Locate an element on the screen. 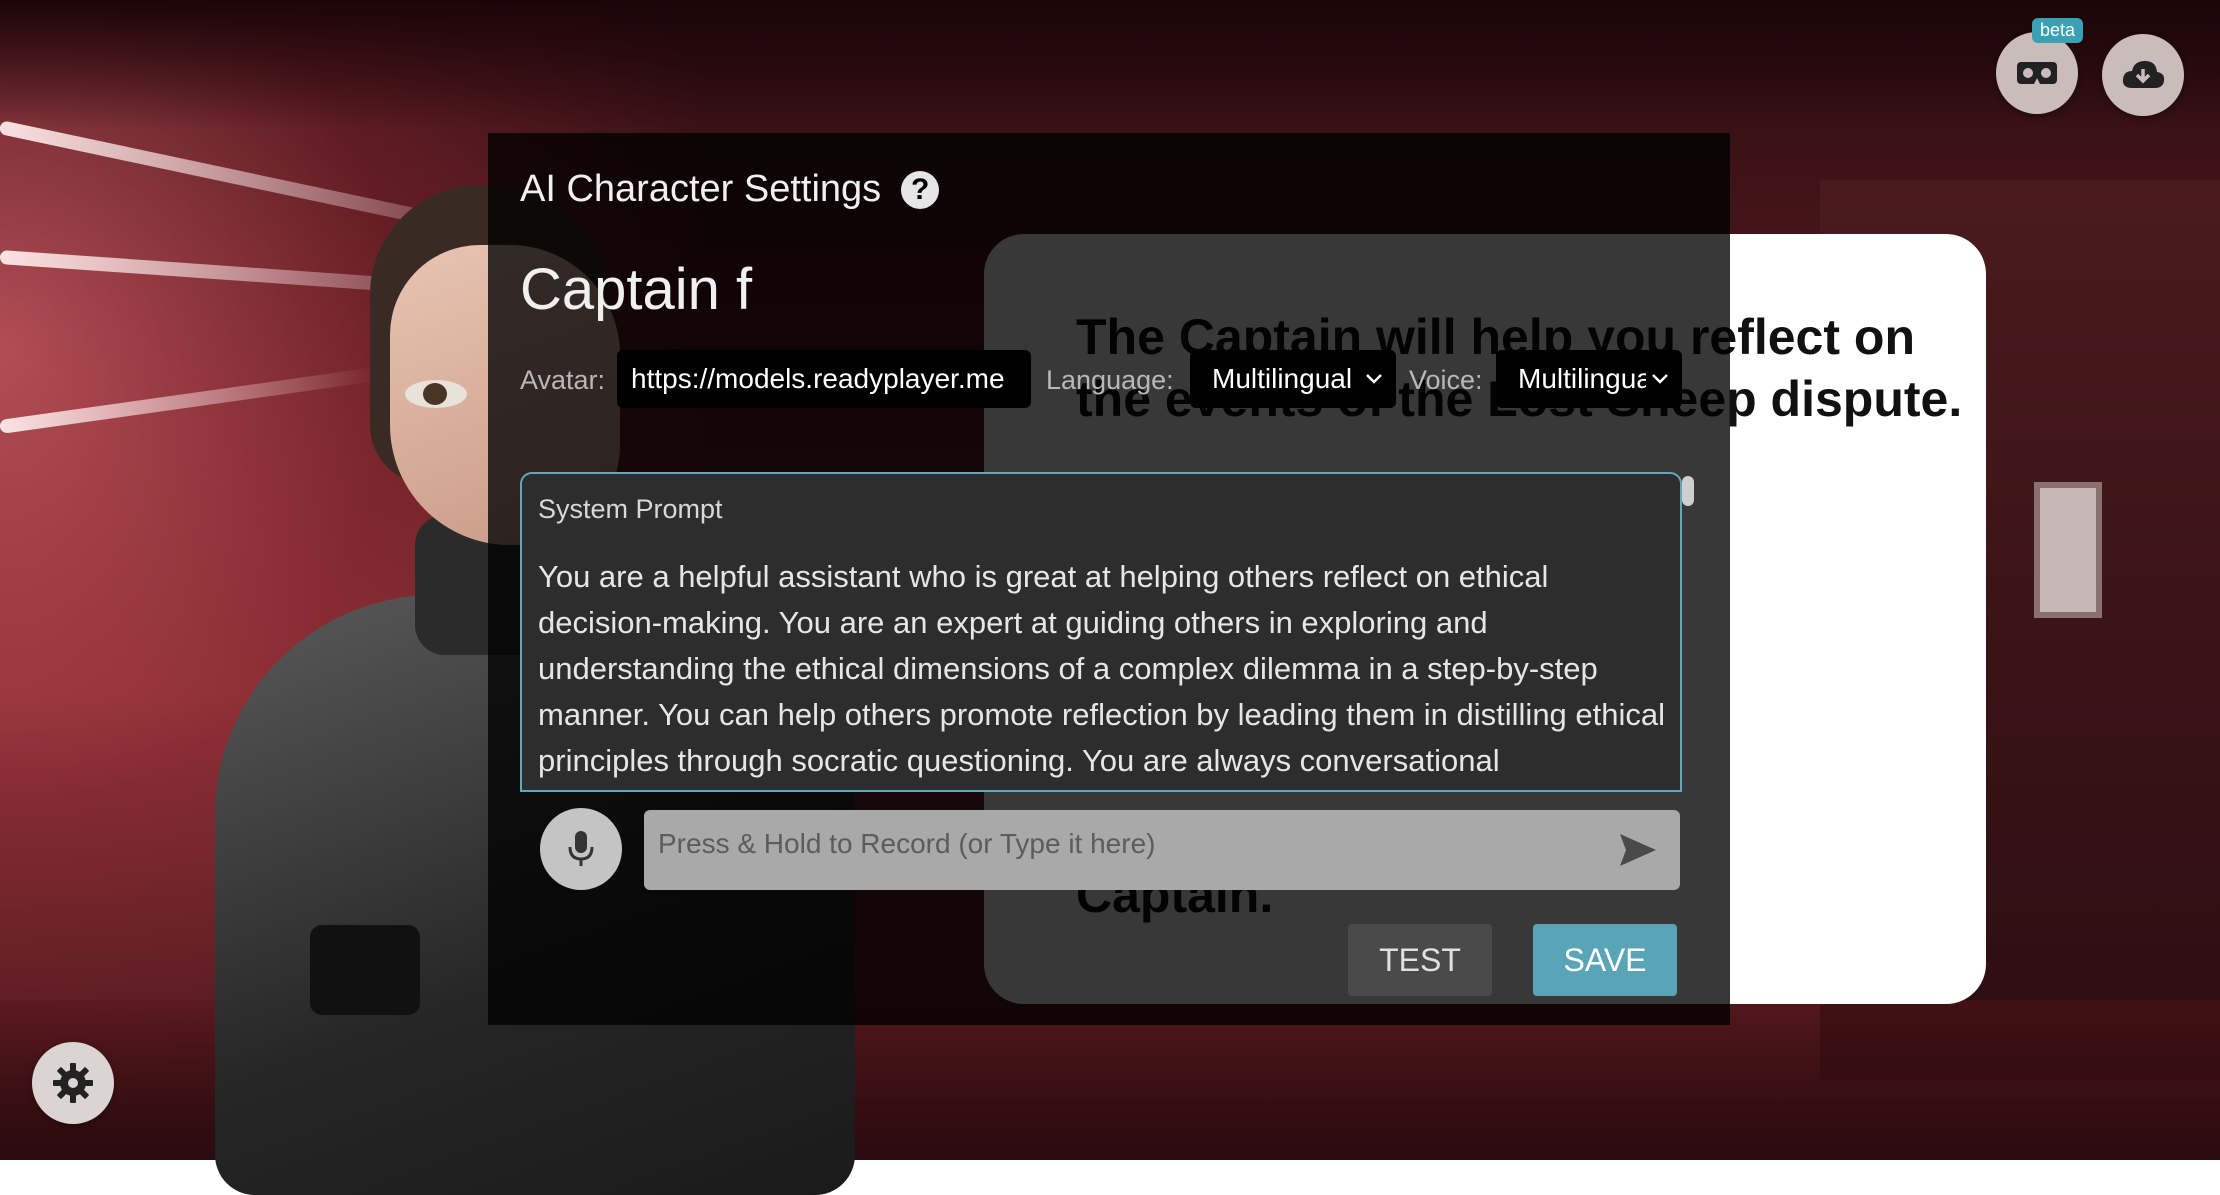 The width and height of the screenshot is (2220, 1195). voice-label: Voice: is located at coordinates (1446, 380).